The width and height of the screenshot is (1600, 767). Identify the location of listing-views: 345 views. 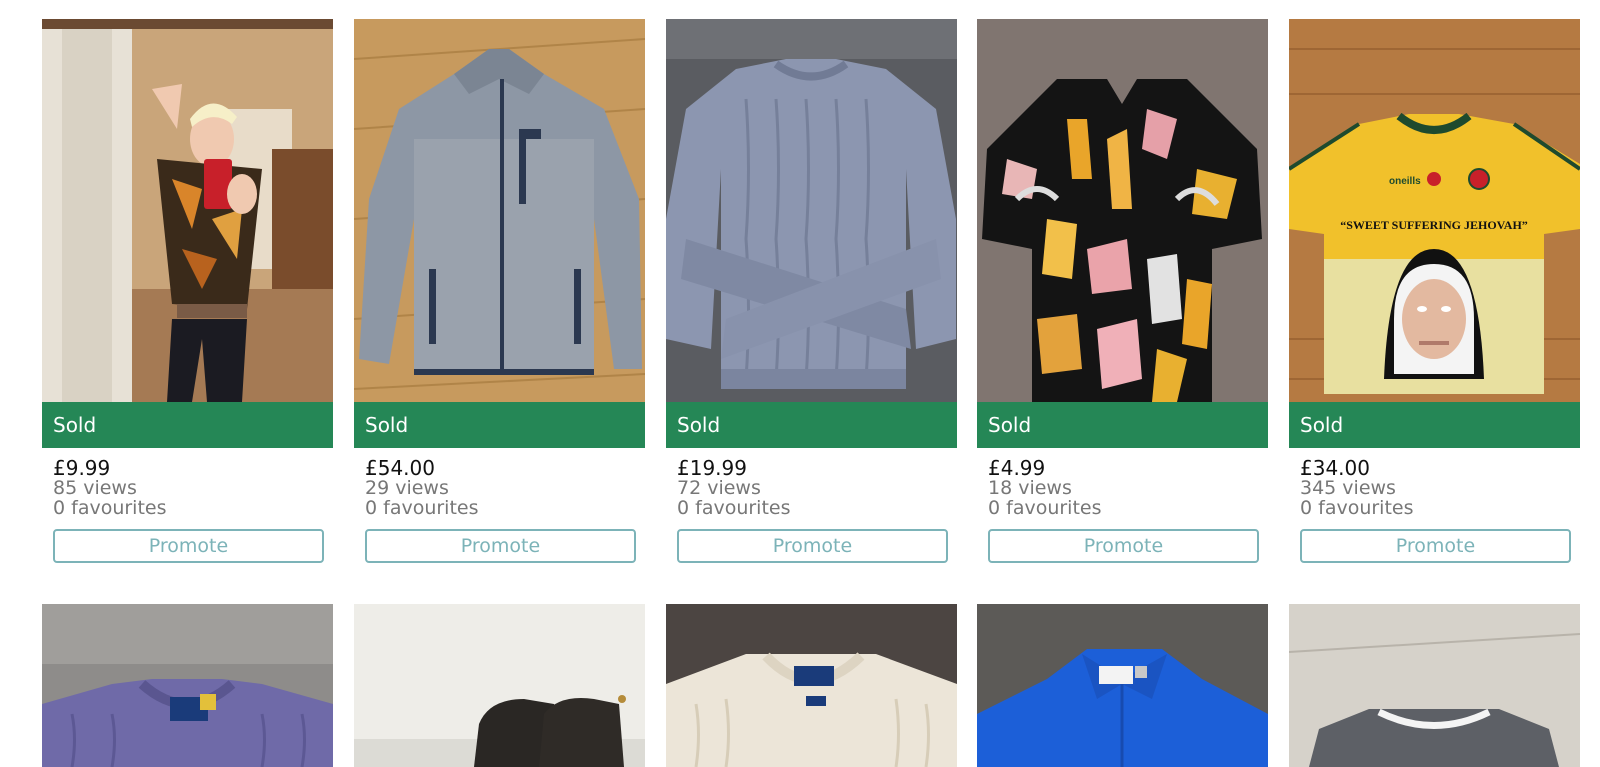
(1348, 488).